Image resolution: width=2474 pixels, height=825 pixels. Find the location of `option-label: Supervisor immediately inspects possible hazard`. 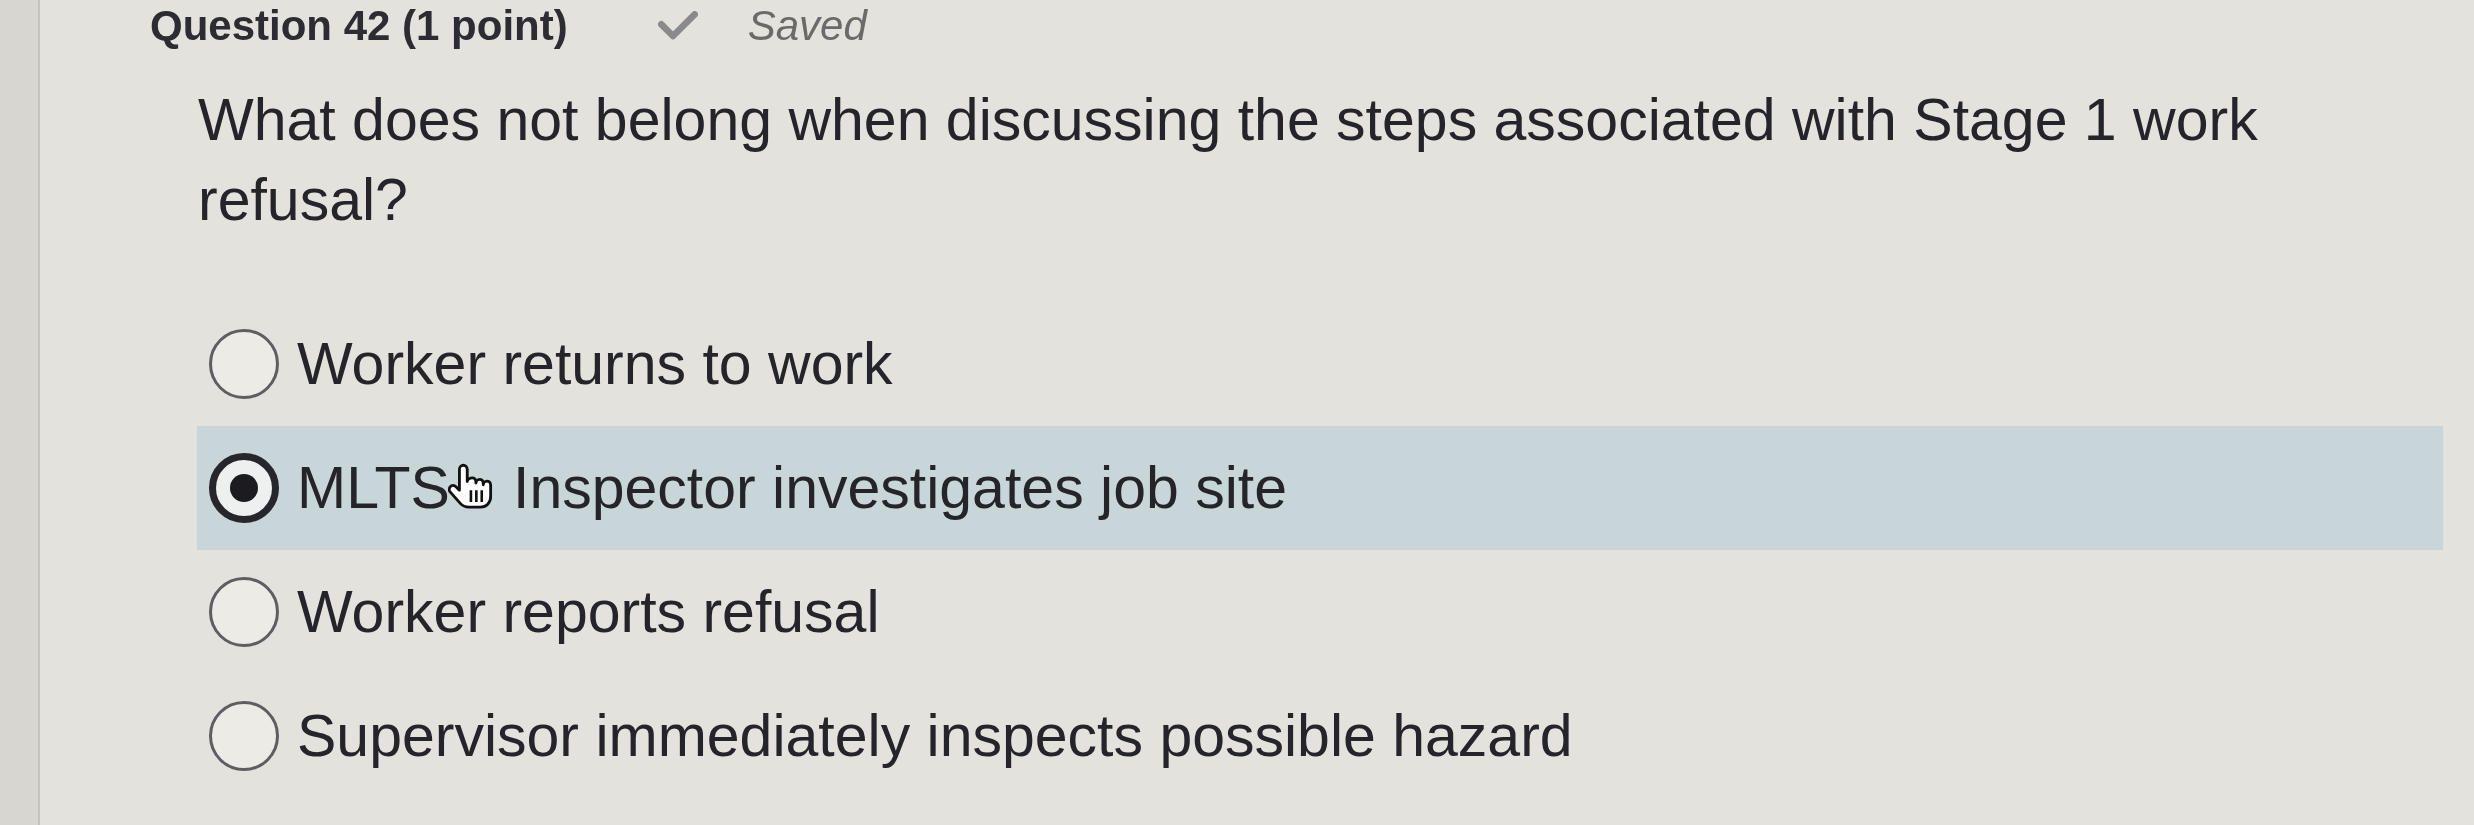

option-label: Supervisor immediately inspects possible hazard is located at coordinates (935, 736).